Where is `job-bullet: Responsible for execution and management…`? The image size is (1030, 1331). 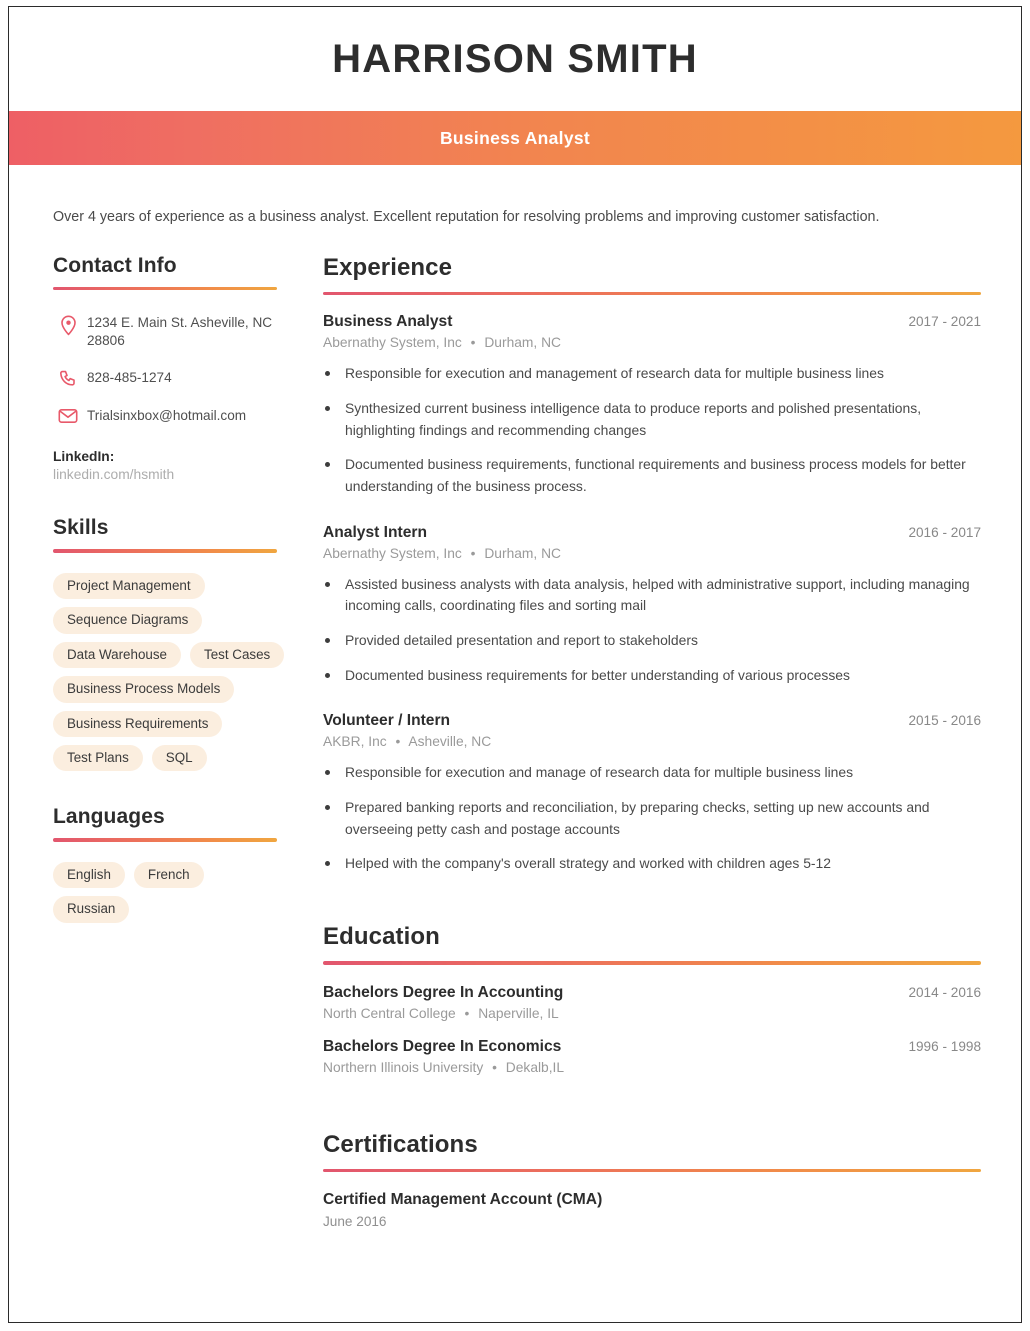
job-bullet: Responsible for execution and management… is located at coordinates (652, 374).